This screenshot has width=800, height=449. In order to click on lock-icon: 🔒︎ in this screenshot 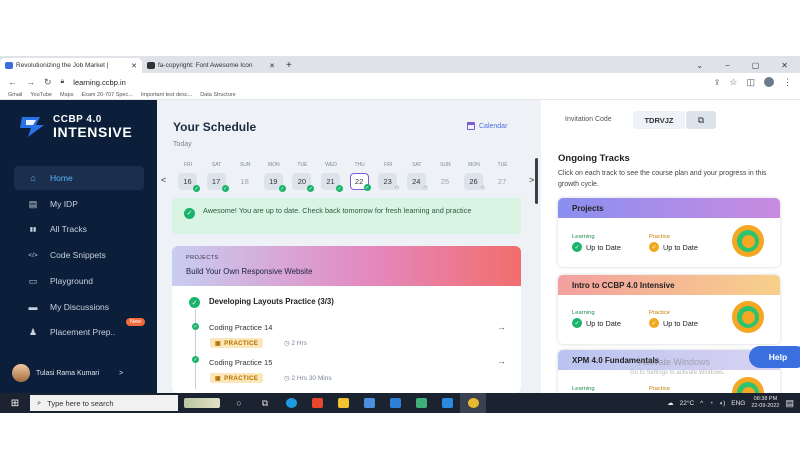, I will do `click(63, 82)`.